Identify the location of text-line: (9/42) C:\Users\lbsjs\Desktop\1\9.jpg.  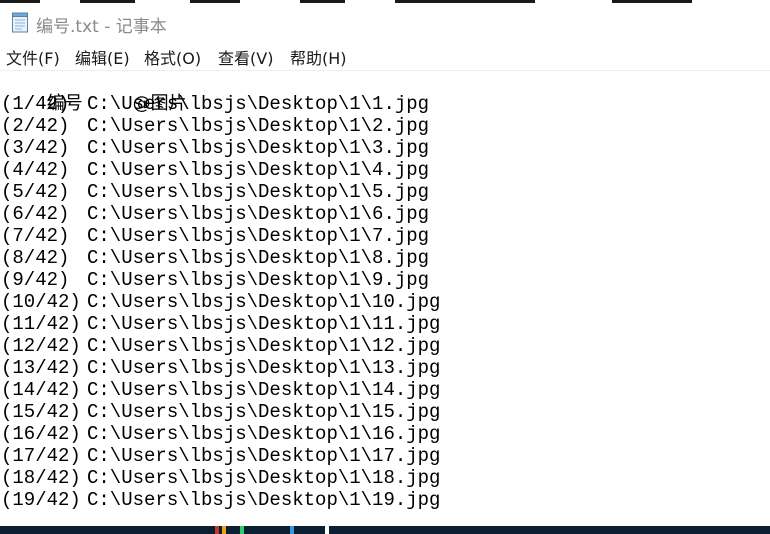
(215, 280).